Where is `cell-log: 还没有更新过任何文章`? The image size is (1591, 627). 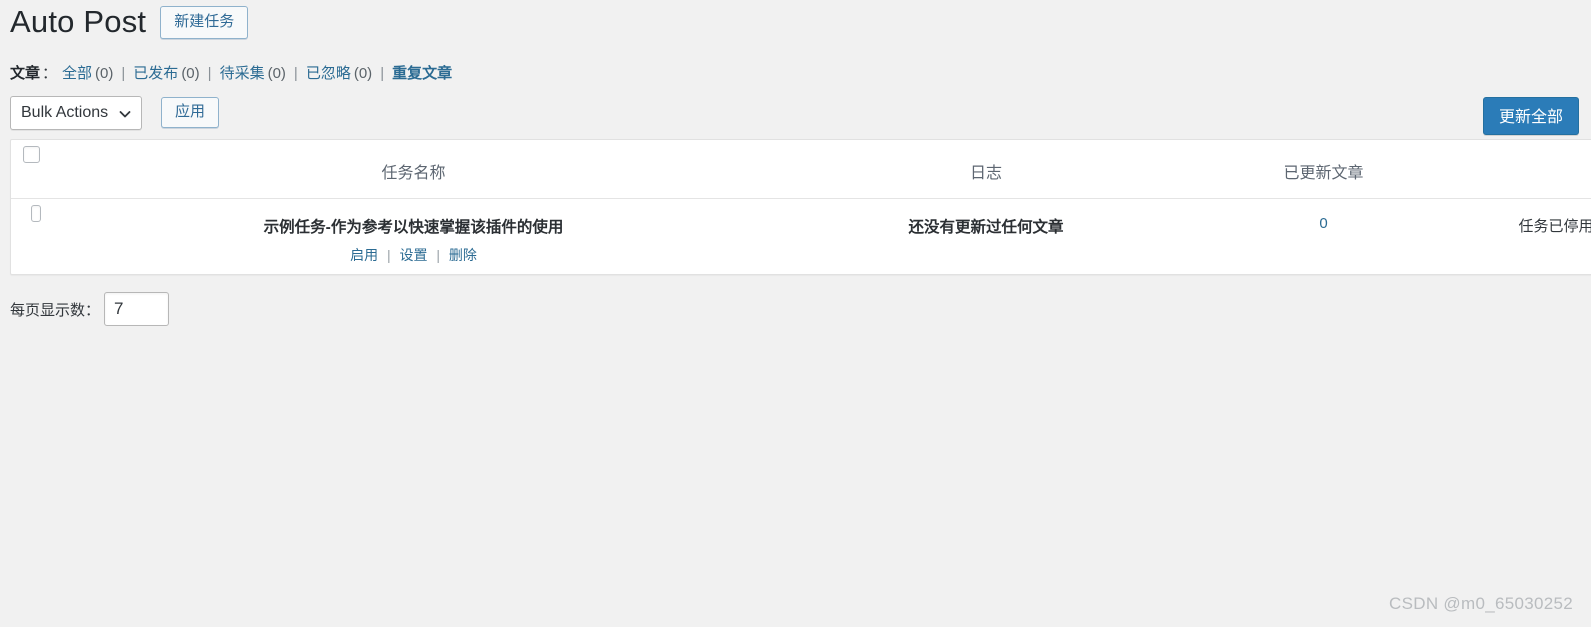
cell-log: 还没有更新过任何文章 is located at coordinates (986, 218).